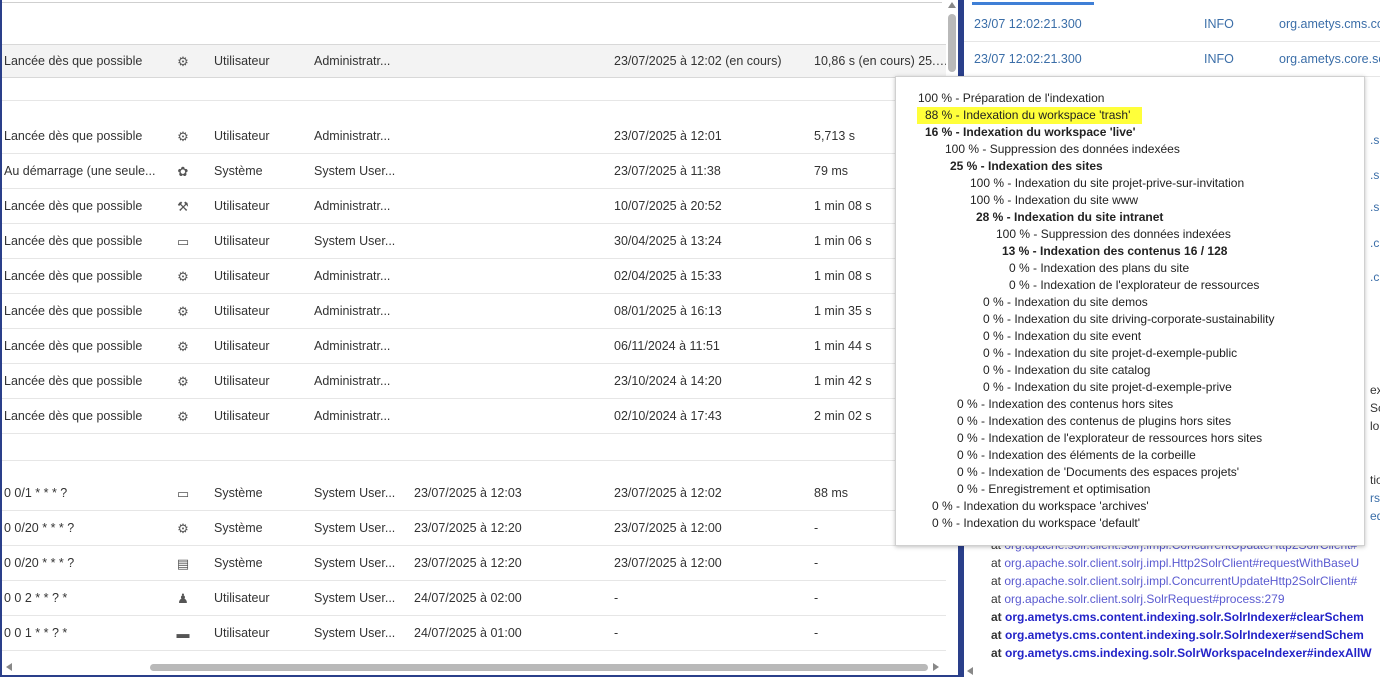 Image resolution: width=1380 pixels, height=677 pixels. I want to click on next-run-cell: 24/07/2025 à 01:00, so click(468, 633).